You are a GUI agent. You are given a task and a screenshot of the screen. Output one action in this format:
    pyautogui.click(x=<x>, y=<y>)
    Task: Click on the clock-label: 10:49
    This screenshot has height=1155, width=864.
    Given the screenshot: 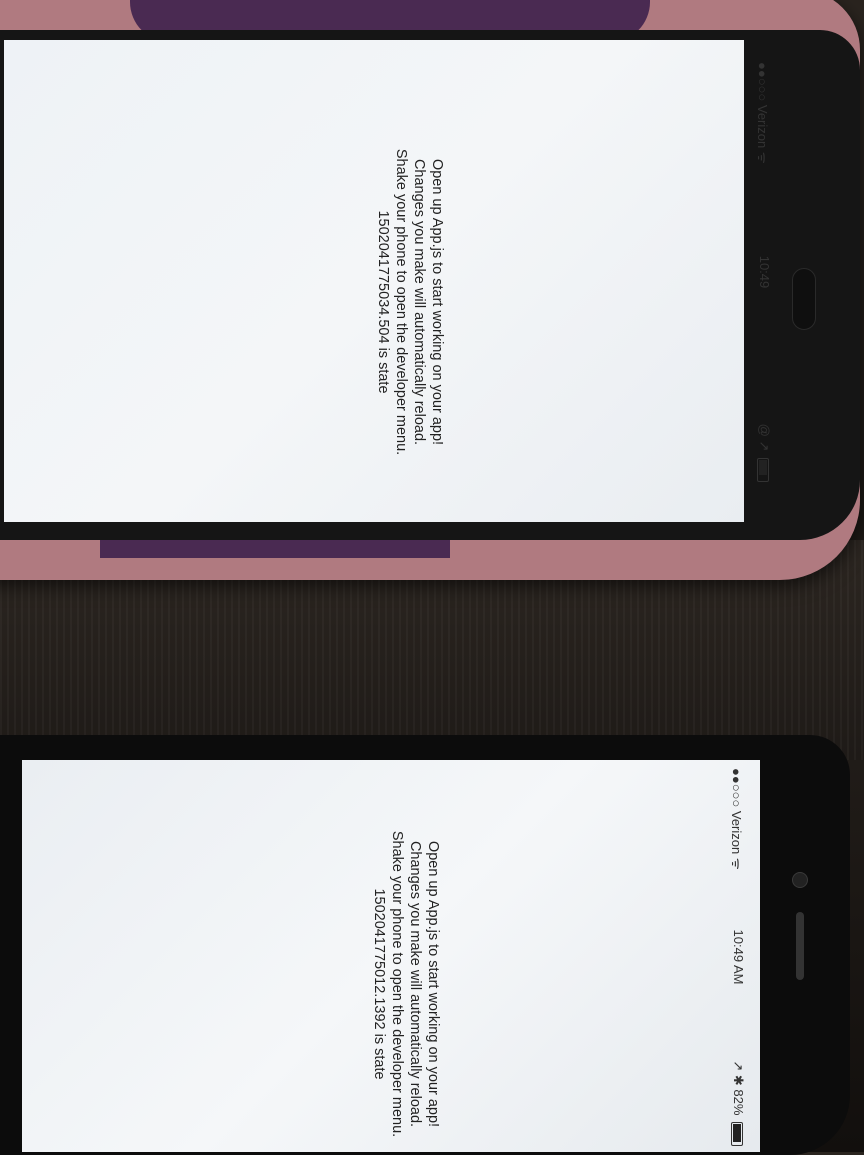 What is the action you would take?
    pyautogui.click(x=764, y=272)
    